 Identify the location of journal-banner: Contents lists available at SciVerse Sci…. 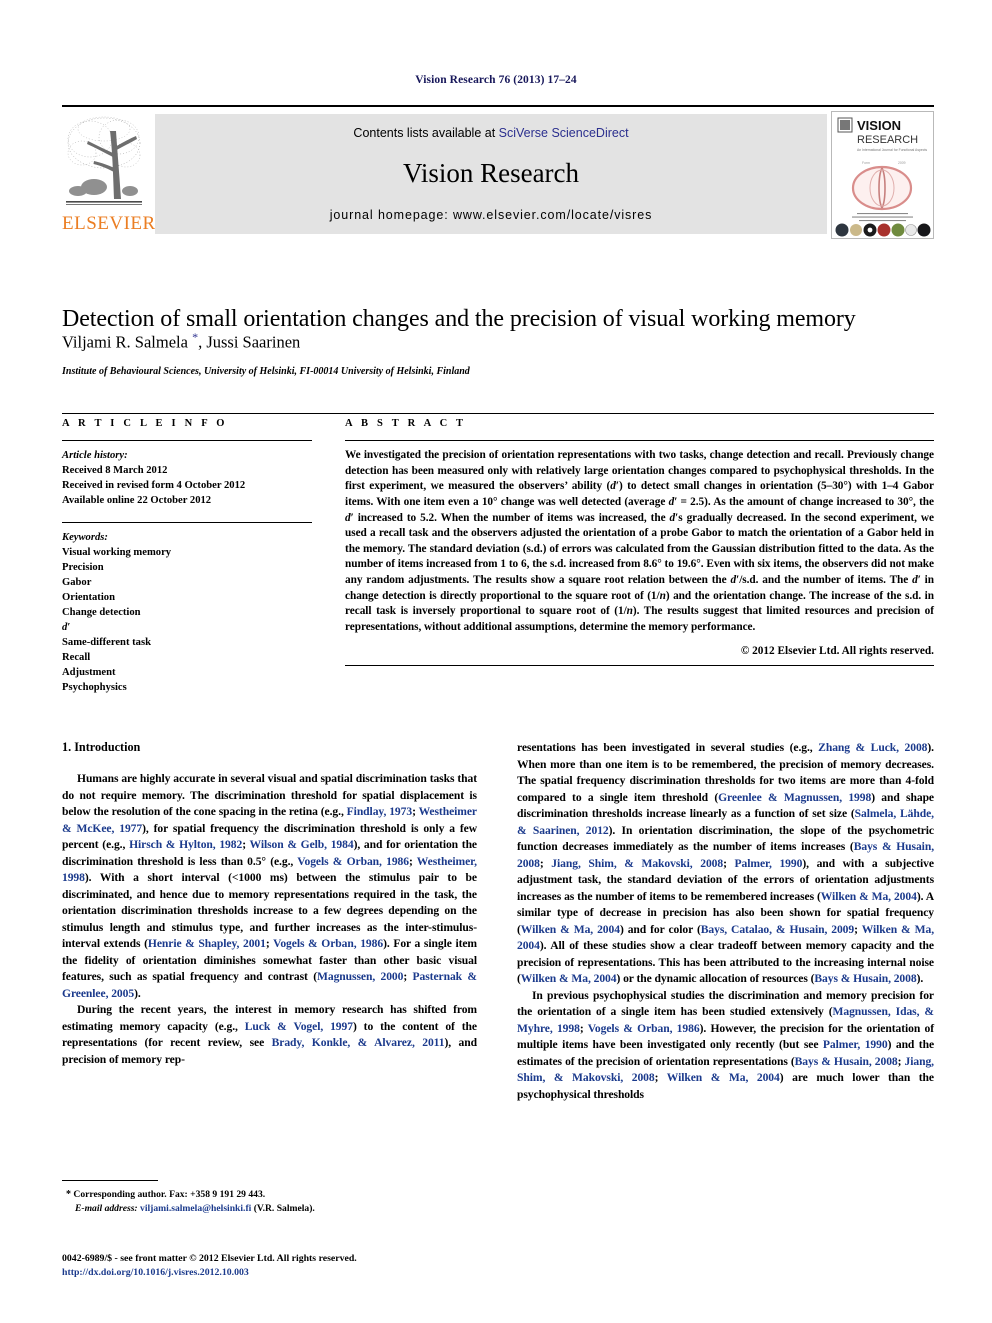
(491, 174).